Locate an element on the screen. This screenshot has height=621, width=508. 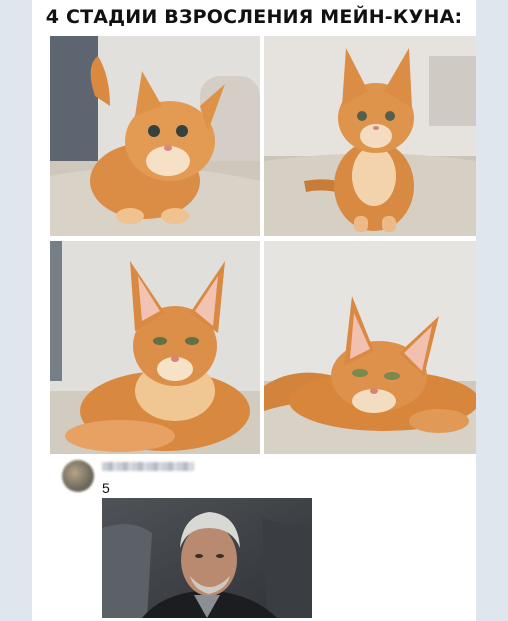
comment-photo is located at coordinates (207, 558).